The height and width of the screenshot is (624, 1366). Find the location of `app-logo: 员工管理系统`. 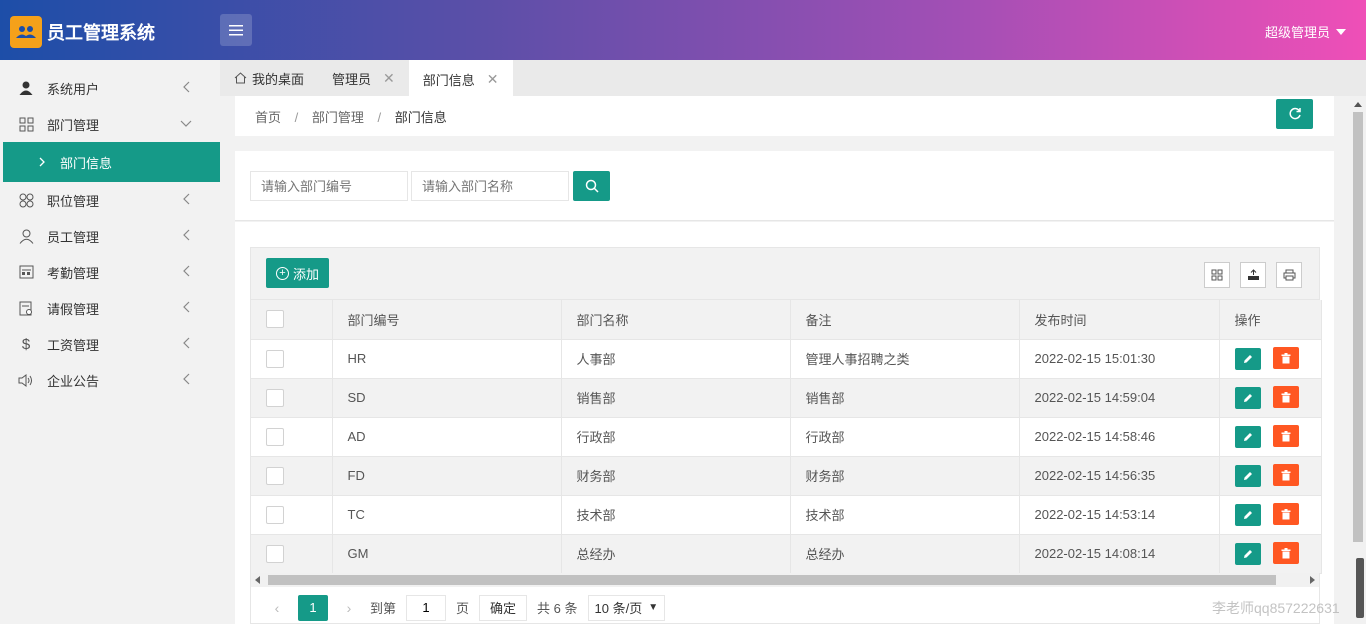

app-logo: 员工管理系统 is located at coordinates (82, 32).